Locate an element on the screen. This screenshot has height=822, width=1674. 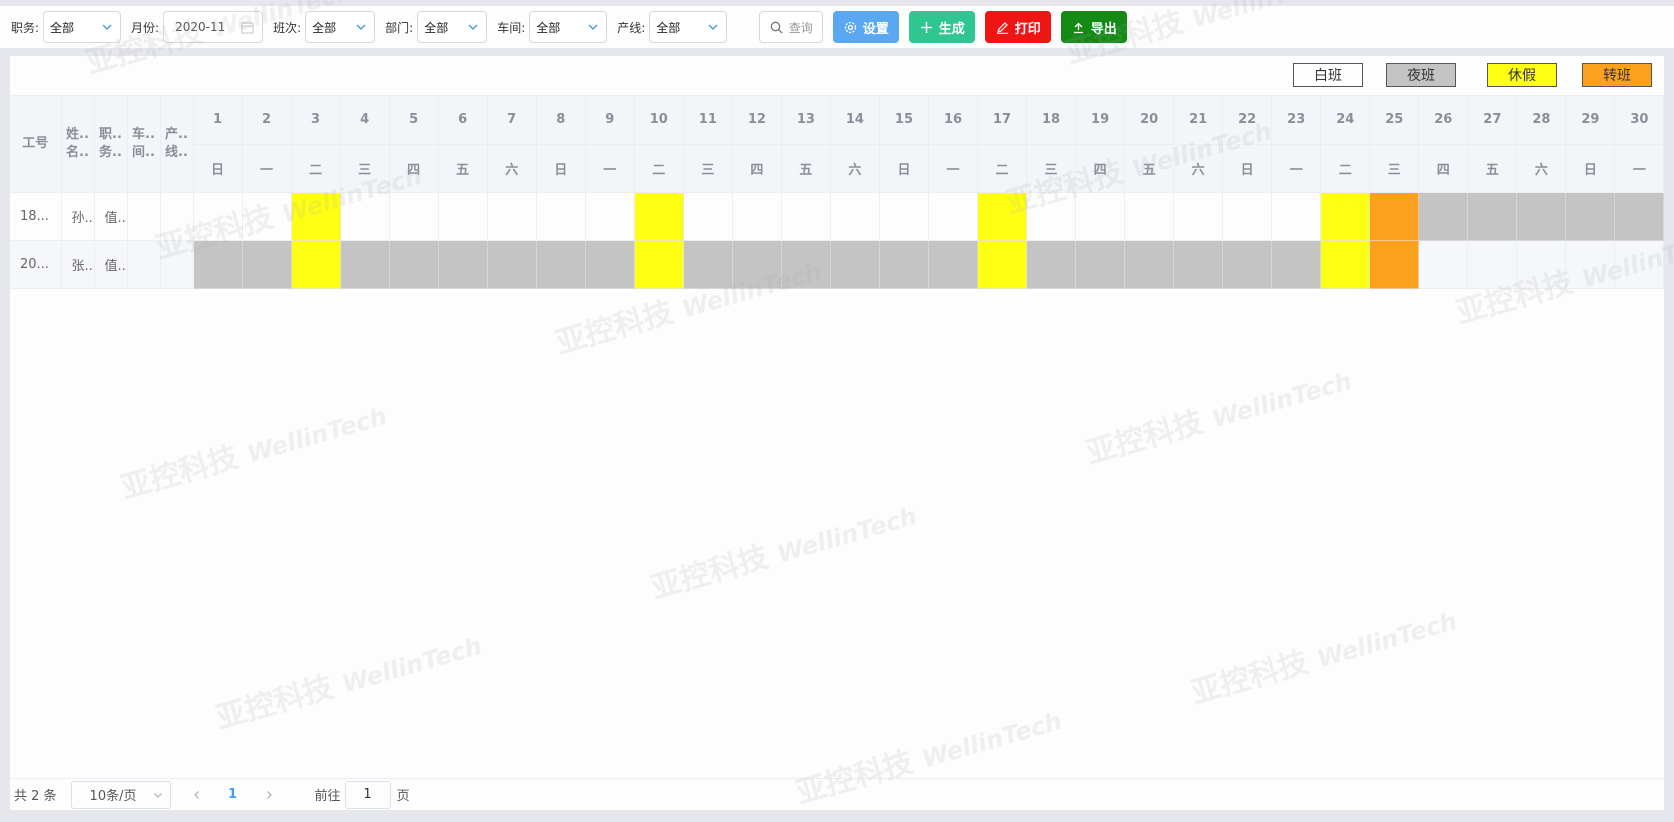
header-day: 1 is located at coordinates (218, 120).